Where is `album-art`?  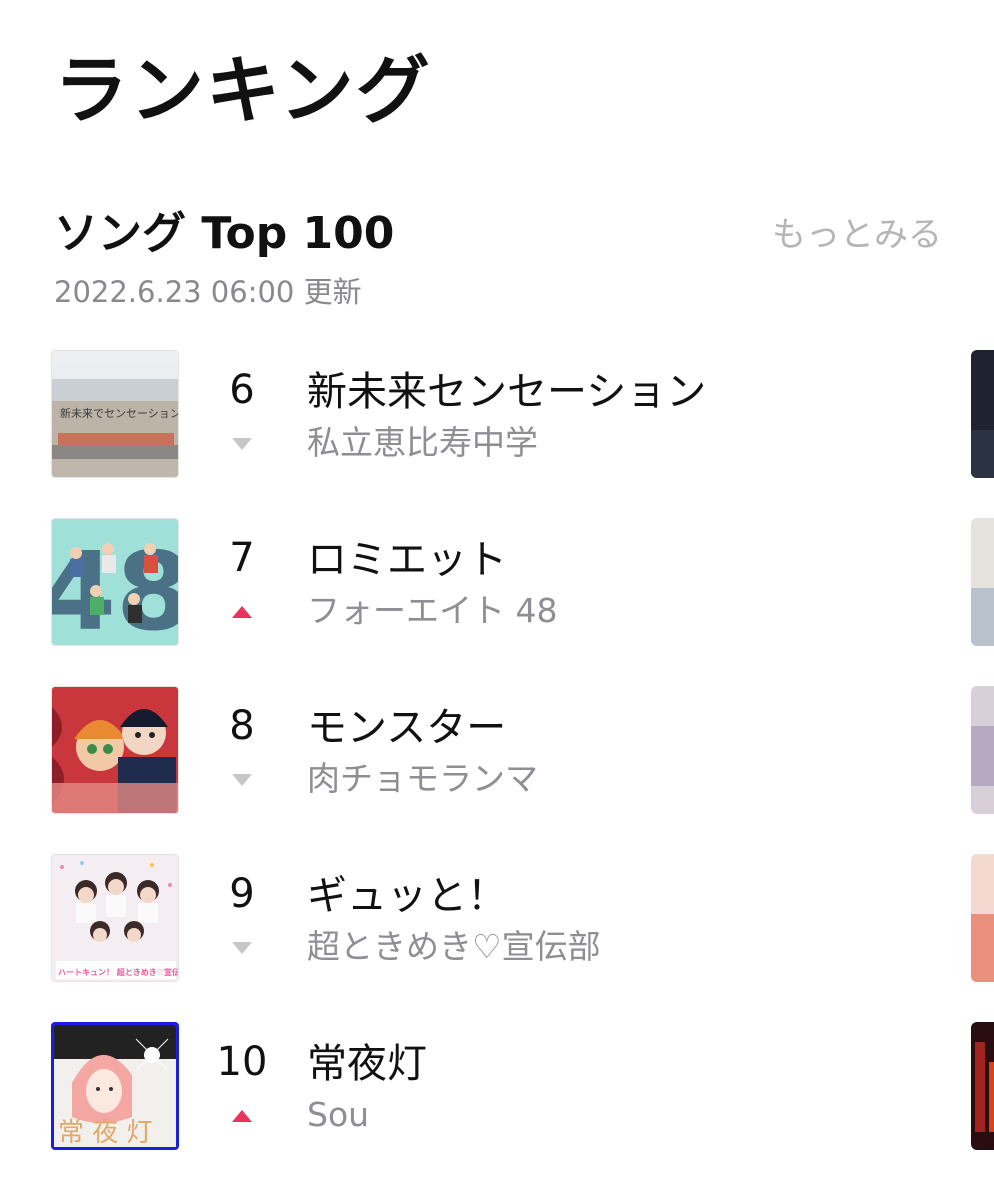
album-art is located at coordinates (115, 750).